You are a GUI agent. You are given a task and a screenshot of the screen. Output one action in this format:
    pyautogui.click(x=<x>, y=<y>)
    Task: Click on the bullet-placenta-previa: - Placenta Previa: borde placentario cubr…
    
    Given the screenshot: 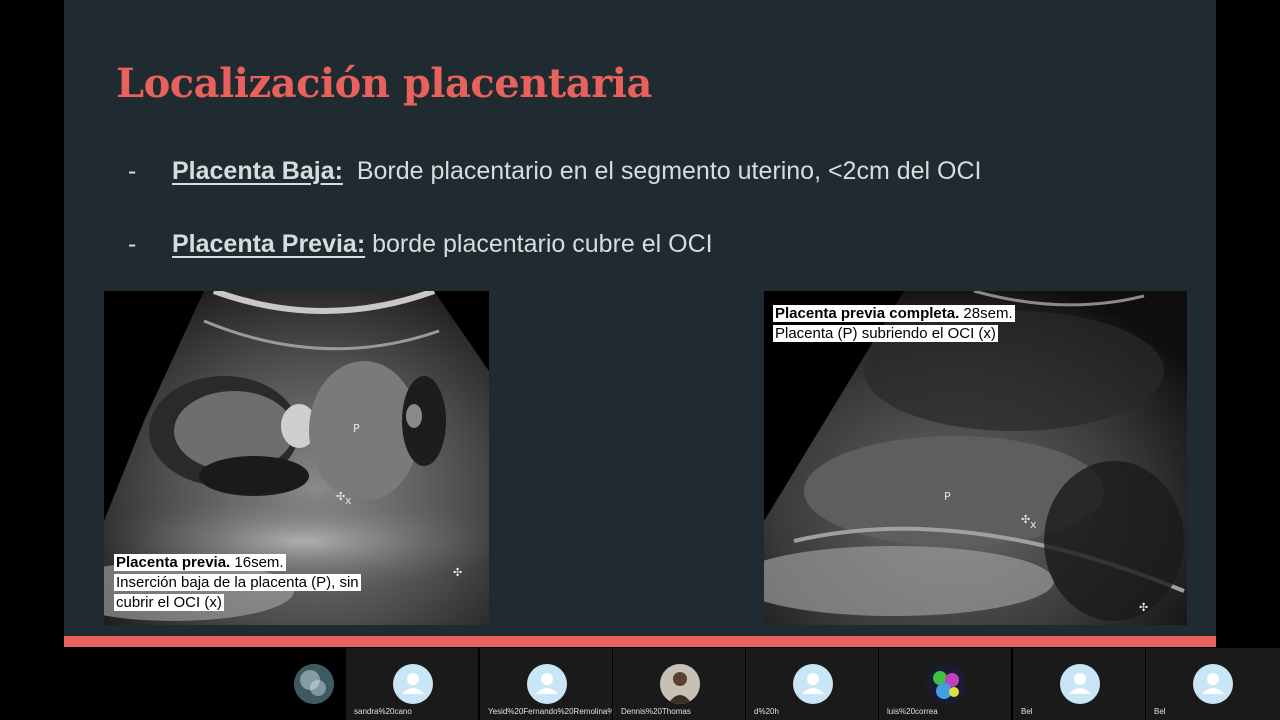 What is the action you would take?
    pyautogui.click(x=420, y=244)
    